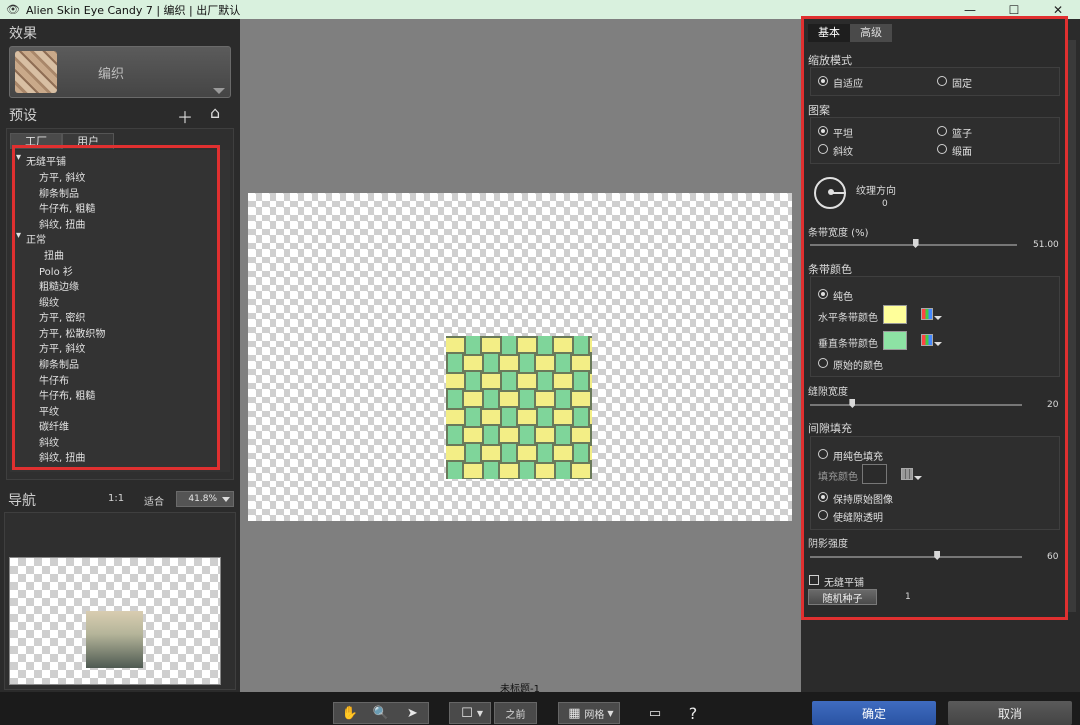 The image size is (1080, 725). I want to click on scrollbar, so click(1072, 326).